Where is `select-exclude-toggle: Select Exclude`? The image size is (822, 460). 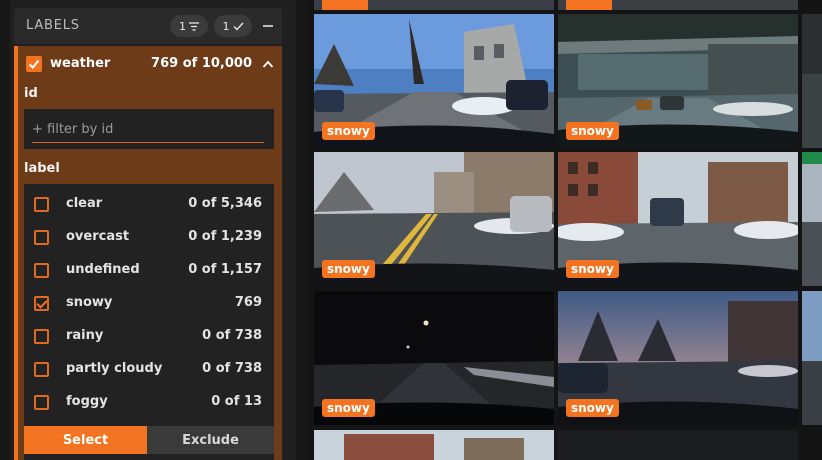 select-exclude-toggle: Select Exclude is located at coordinates (149, 440).